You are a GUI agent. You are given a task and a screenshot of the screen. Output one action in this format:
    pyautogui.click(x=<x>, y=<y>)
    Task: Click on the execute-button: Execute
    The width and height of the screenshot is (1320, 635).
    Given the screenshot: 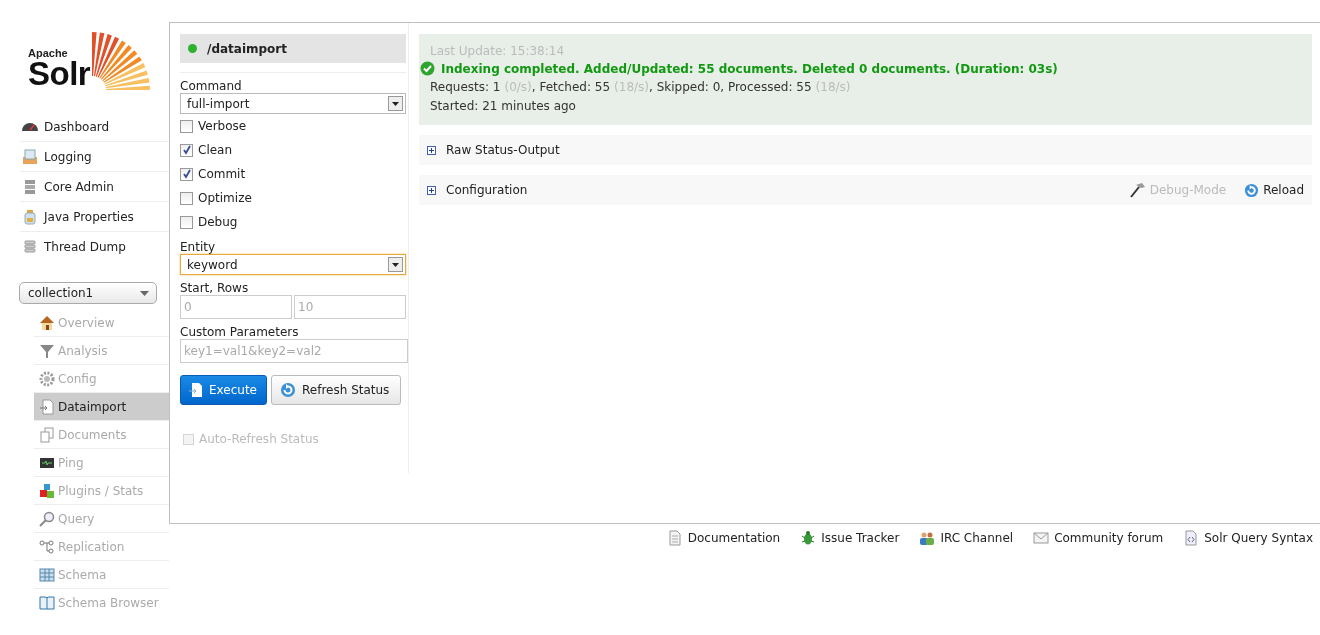 What is the action you would take?
    pyautogui.click(x=223, y=390)
    